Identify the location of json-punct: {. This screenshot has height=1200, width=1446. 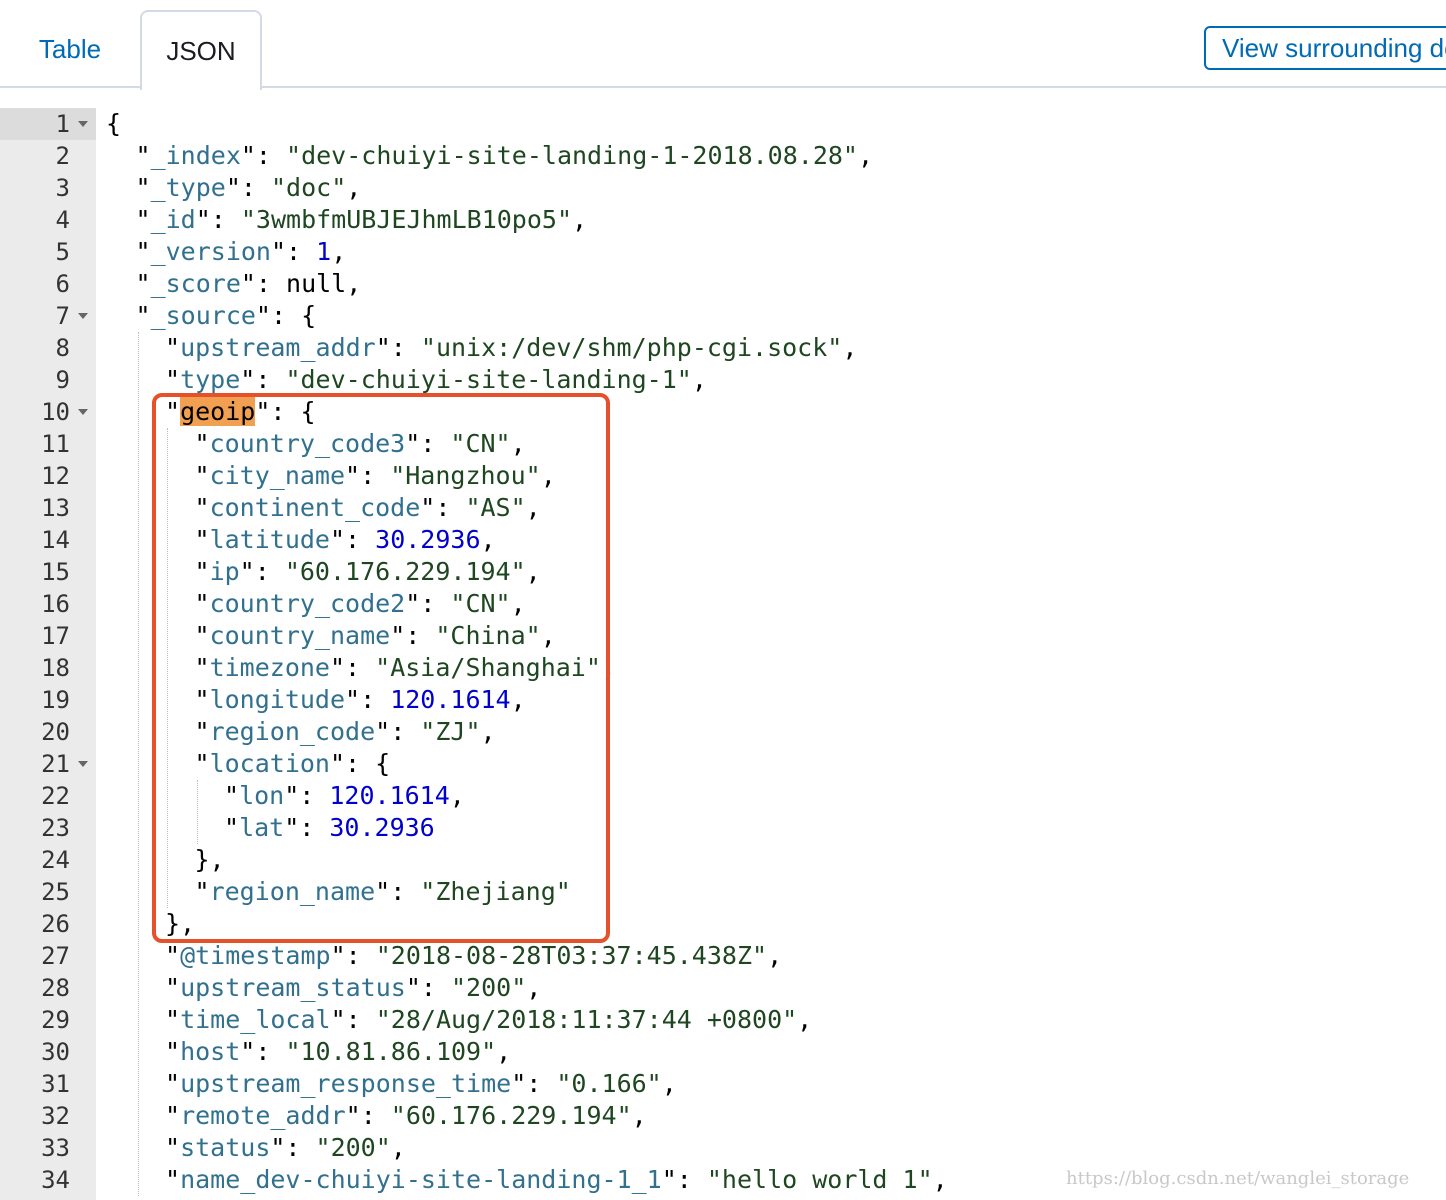
(114, 123).